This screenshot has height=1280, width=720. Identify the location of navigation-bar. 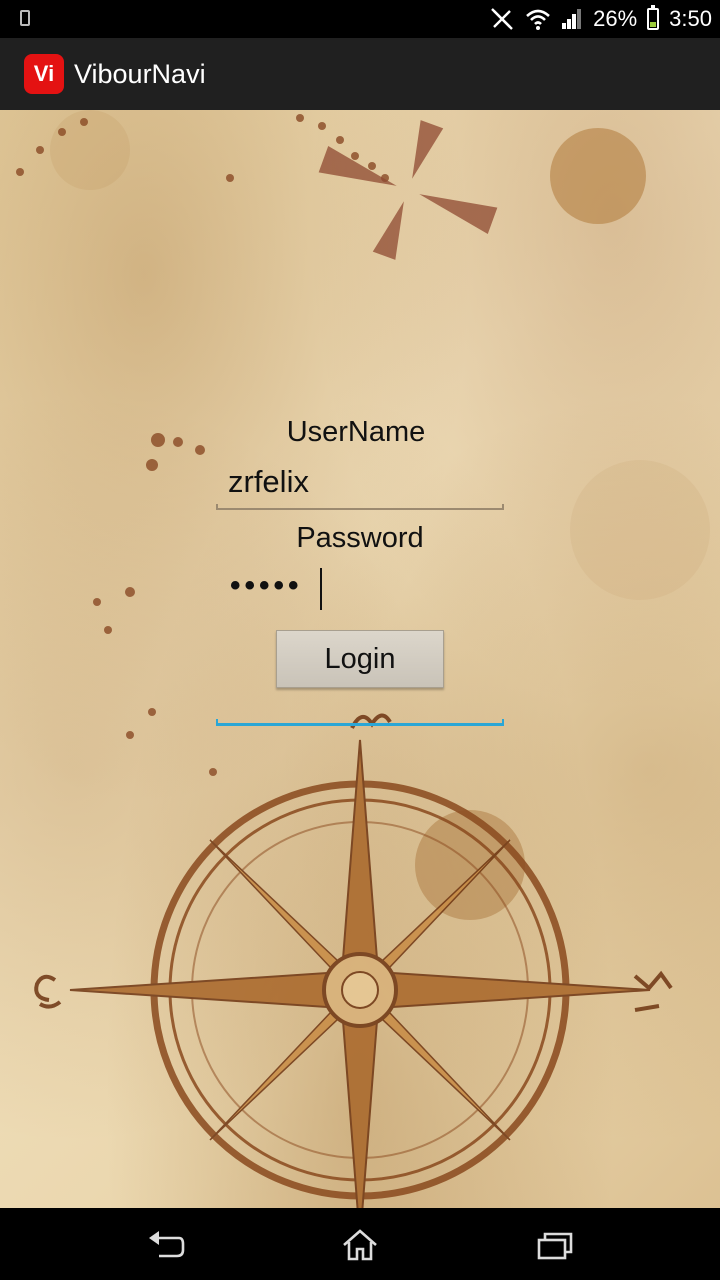
(360, 1244).